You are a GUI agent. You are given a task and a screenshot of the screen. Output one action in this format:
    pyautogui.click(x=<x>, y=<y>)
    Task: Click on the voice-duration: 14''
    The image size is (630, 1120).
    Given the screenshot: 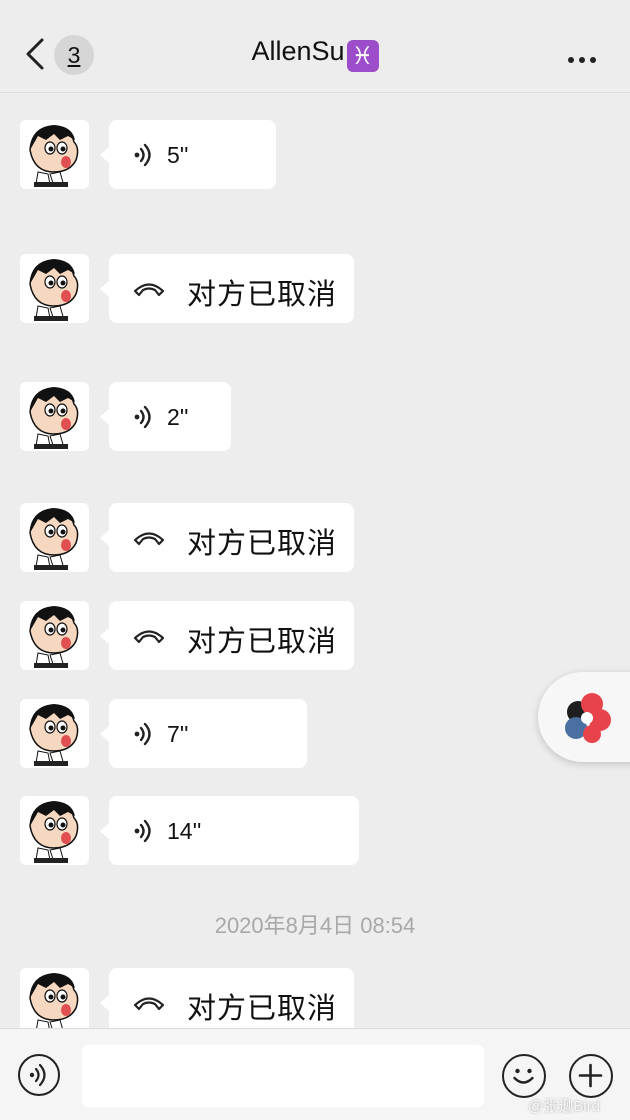 What is the action you would take?
    pyautogui.click(x=184, y=831)
    